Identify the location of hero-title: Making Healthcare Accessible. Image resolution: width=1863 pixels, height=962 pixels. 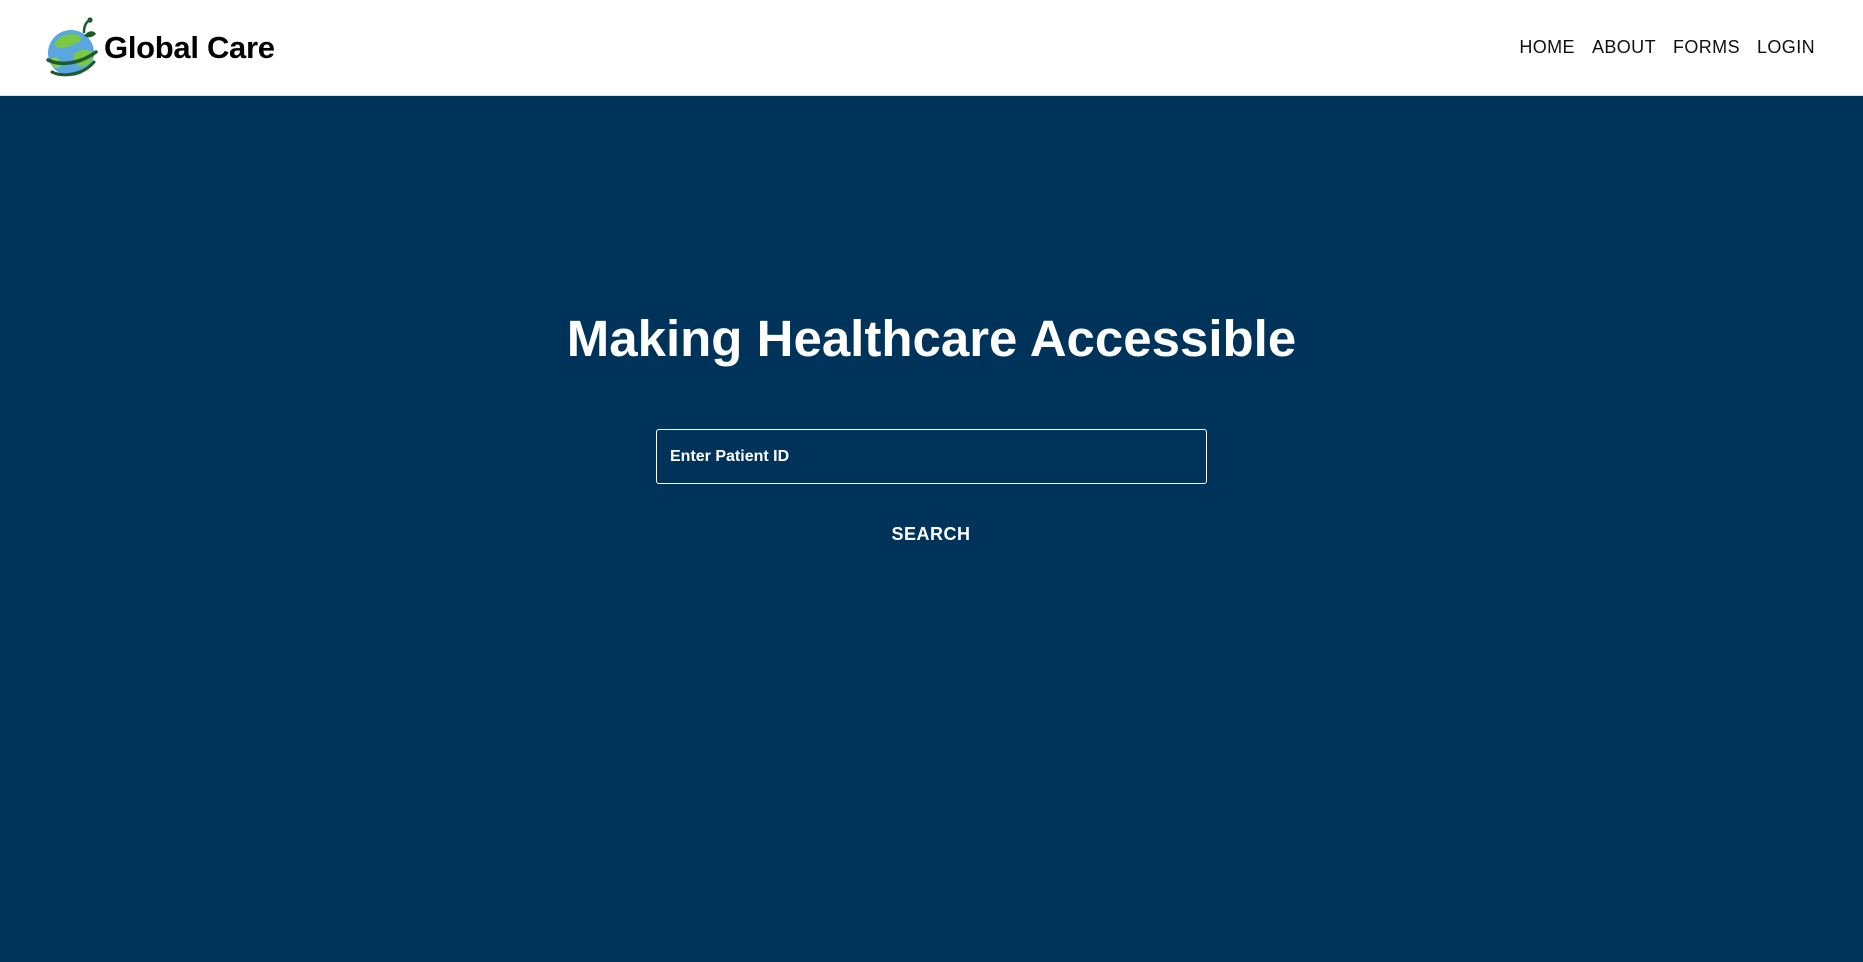
(931, 338).